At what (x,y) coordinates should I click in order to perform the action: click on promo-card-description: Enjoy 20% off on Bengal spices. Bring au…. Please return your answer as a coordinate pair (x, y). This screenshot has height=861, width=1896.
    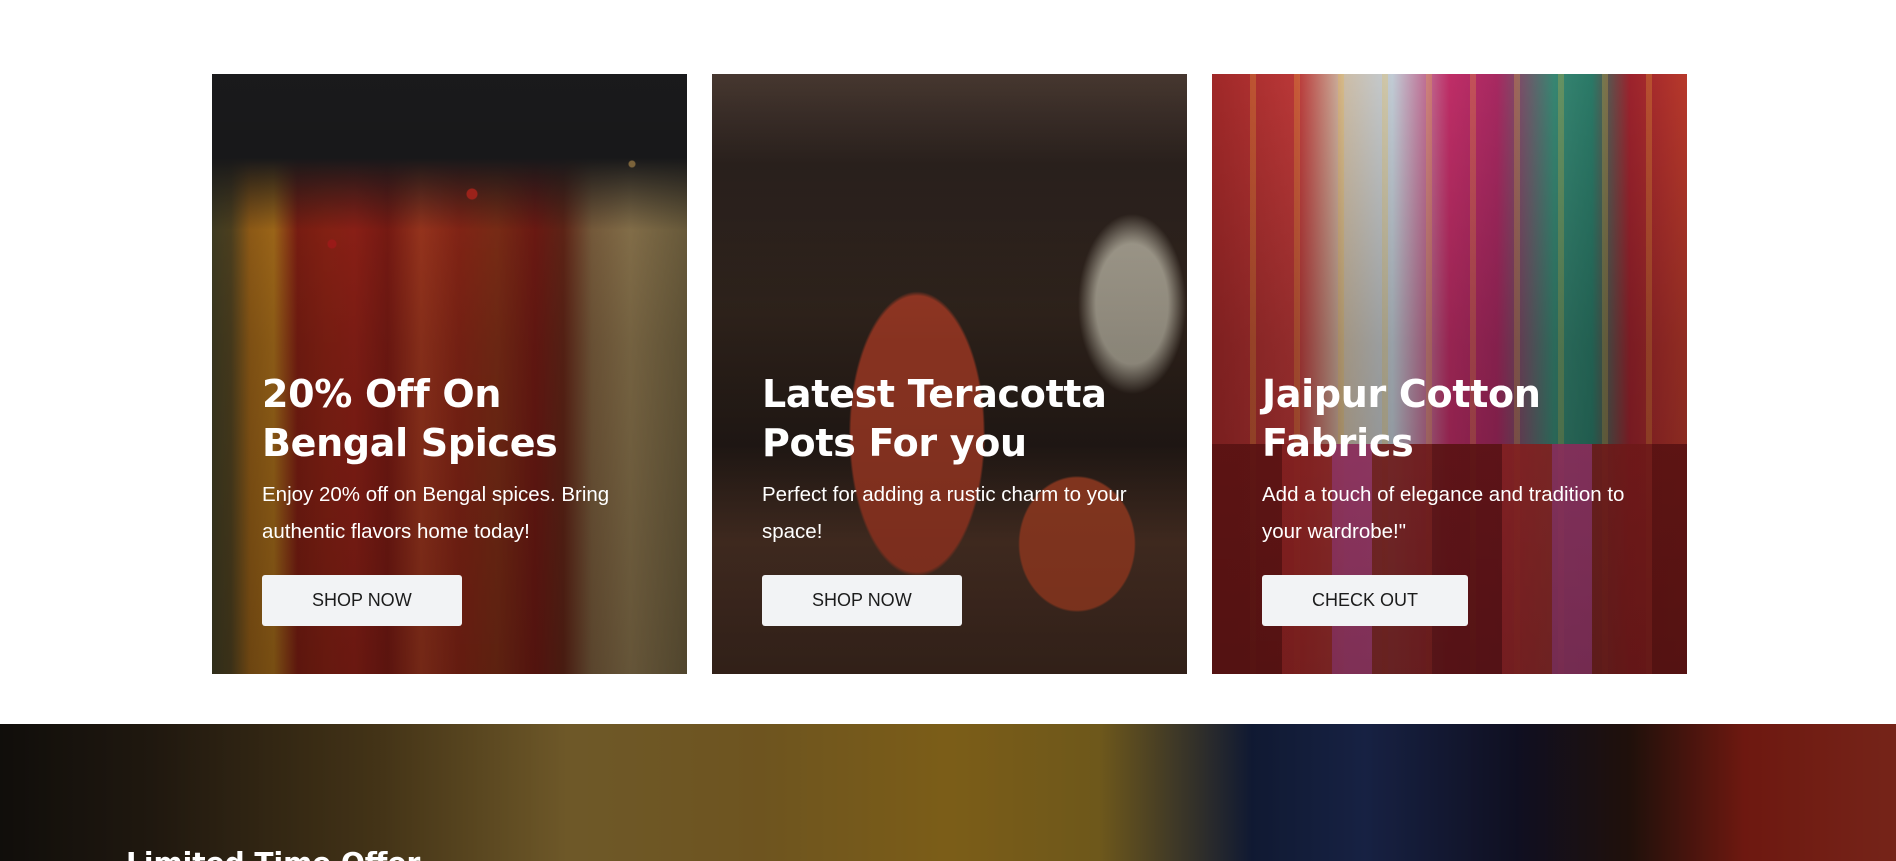
    Looking at the image, I should click on (436, 513).